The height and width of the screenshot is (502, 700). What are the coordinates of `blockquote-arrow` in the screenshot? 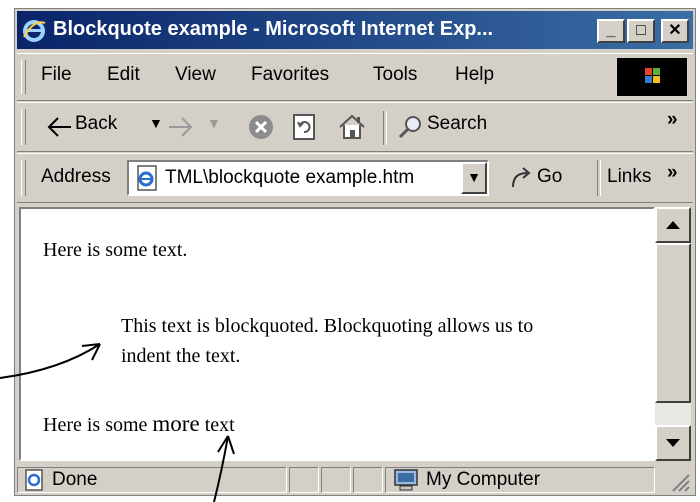 It's located at (50, 361).